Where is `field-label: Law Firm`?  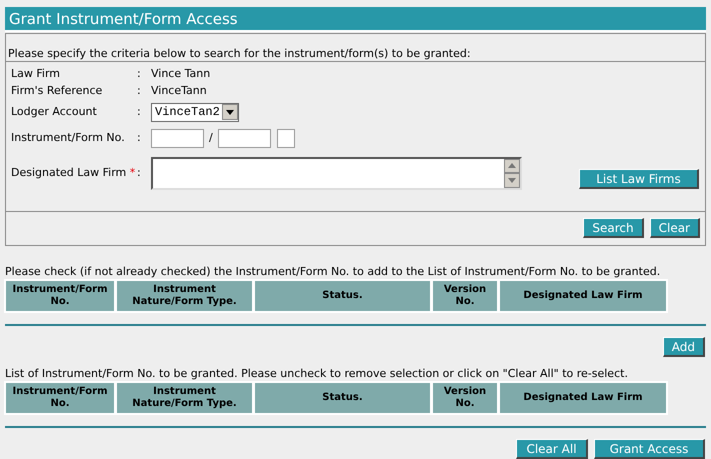 field-label: Law Firm is located at coordinates (36, 74).